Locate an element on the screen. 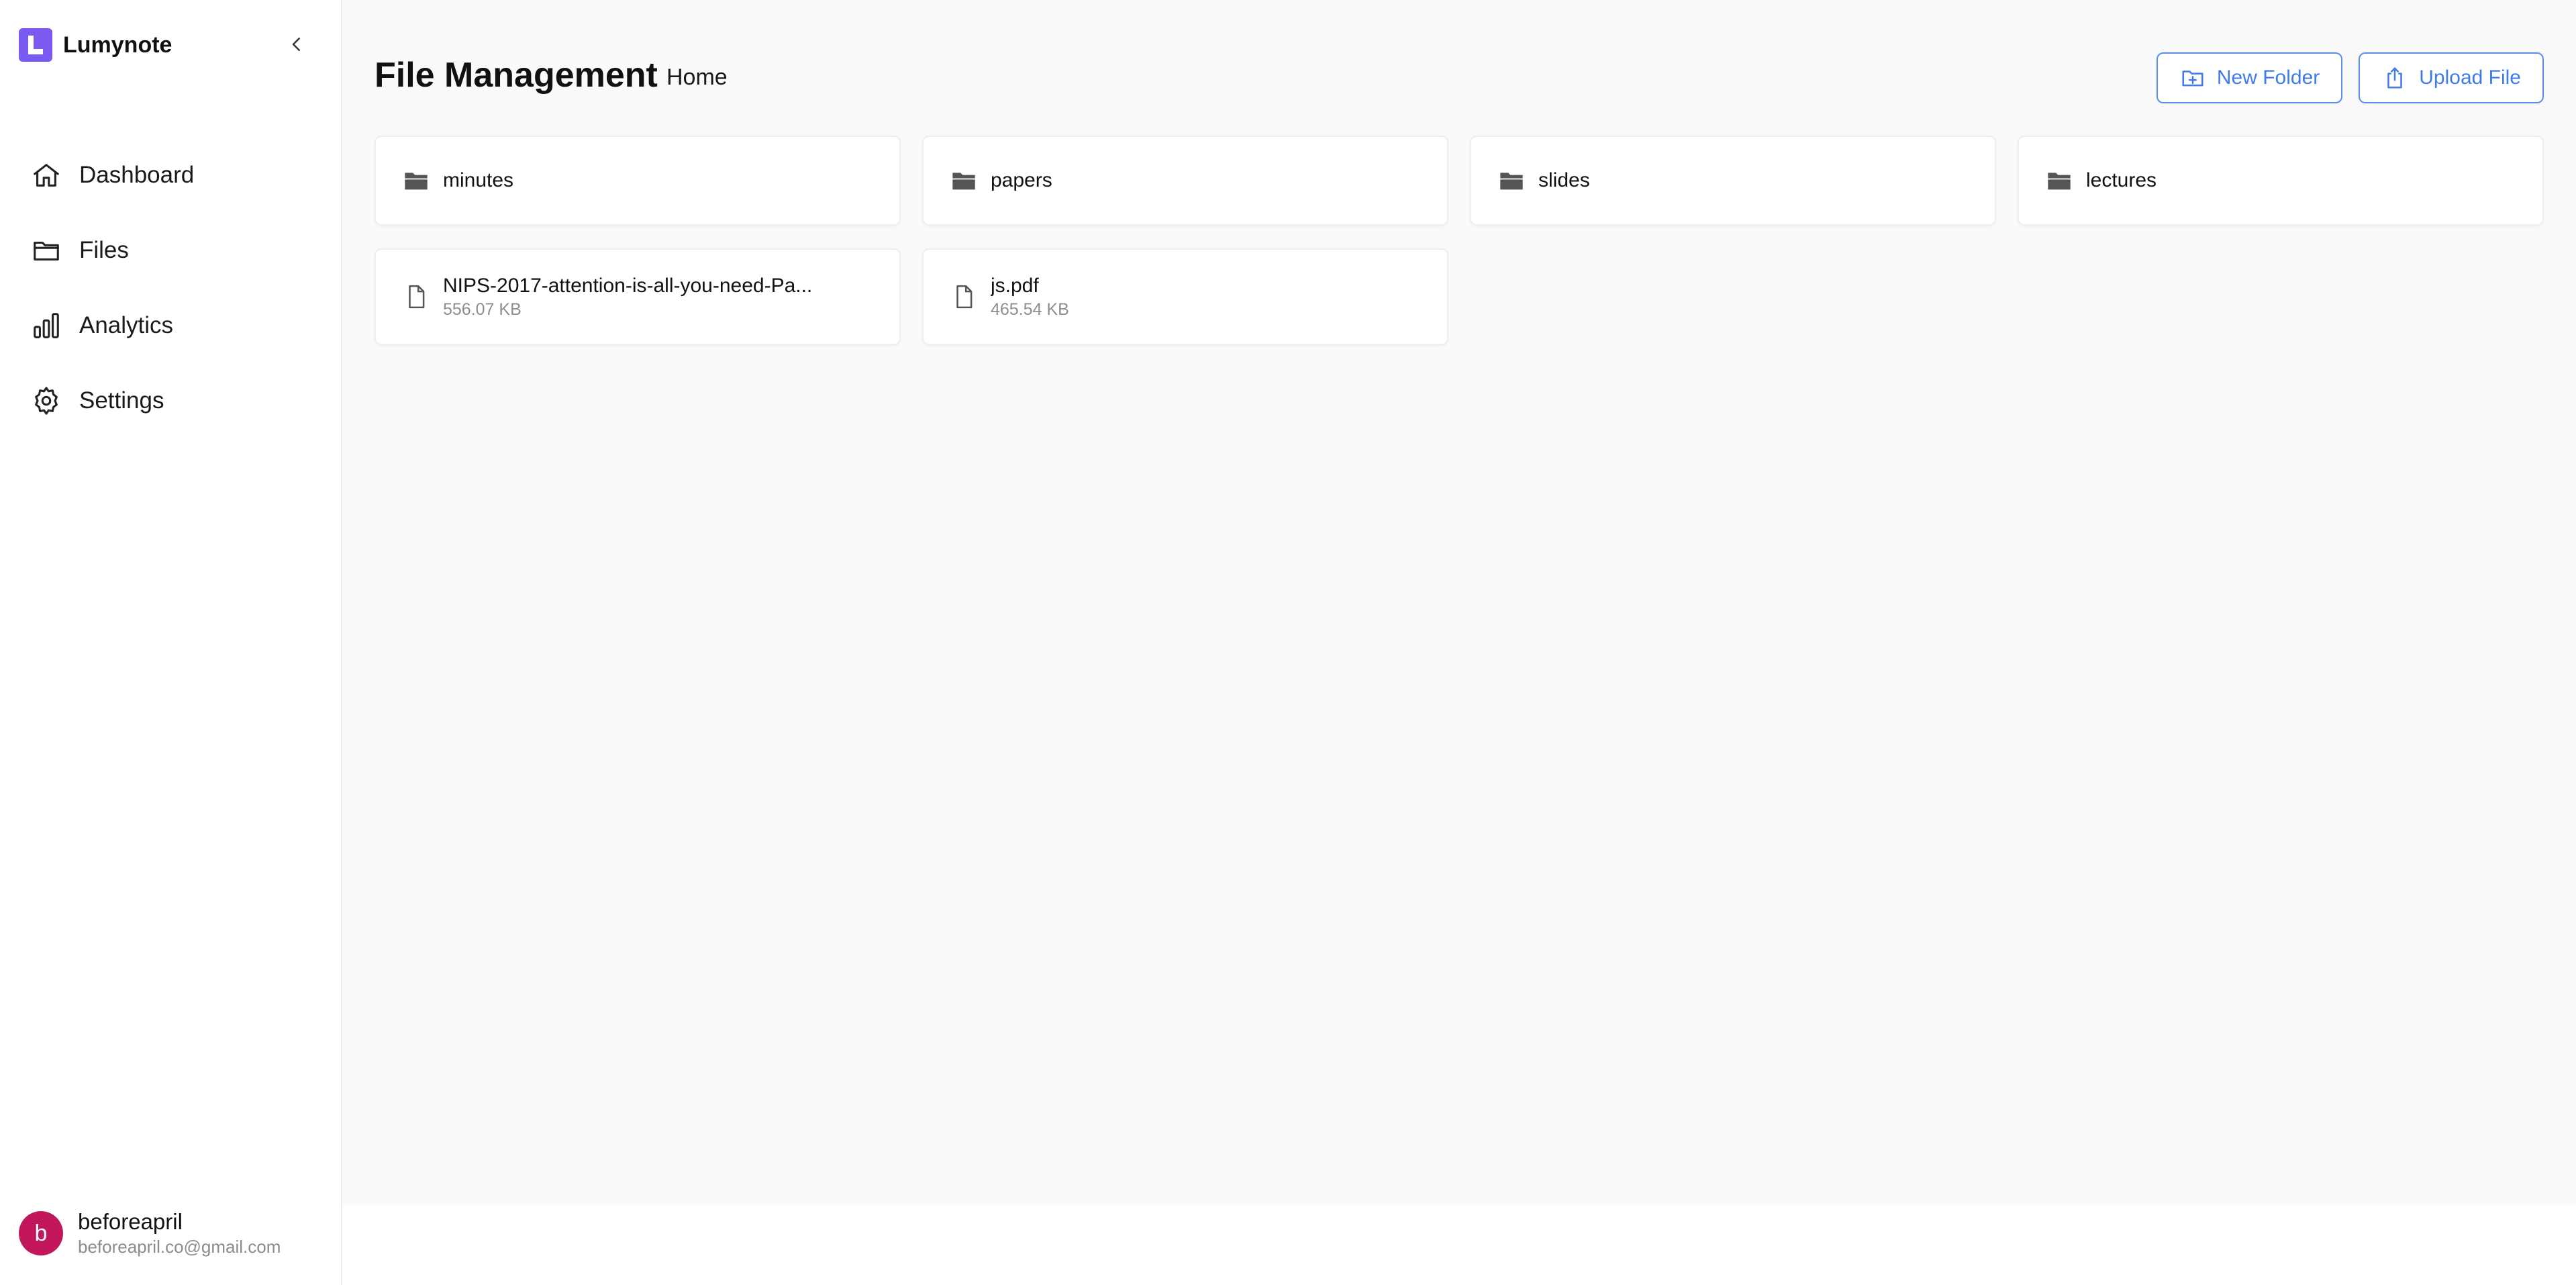 The image size is (2576, 1285). sidebar-item-files: Files is located at coordinates (171, 251).